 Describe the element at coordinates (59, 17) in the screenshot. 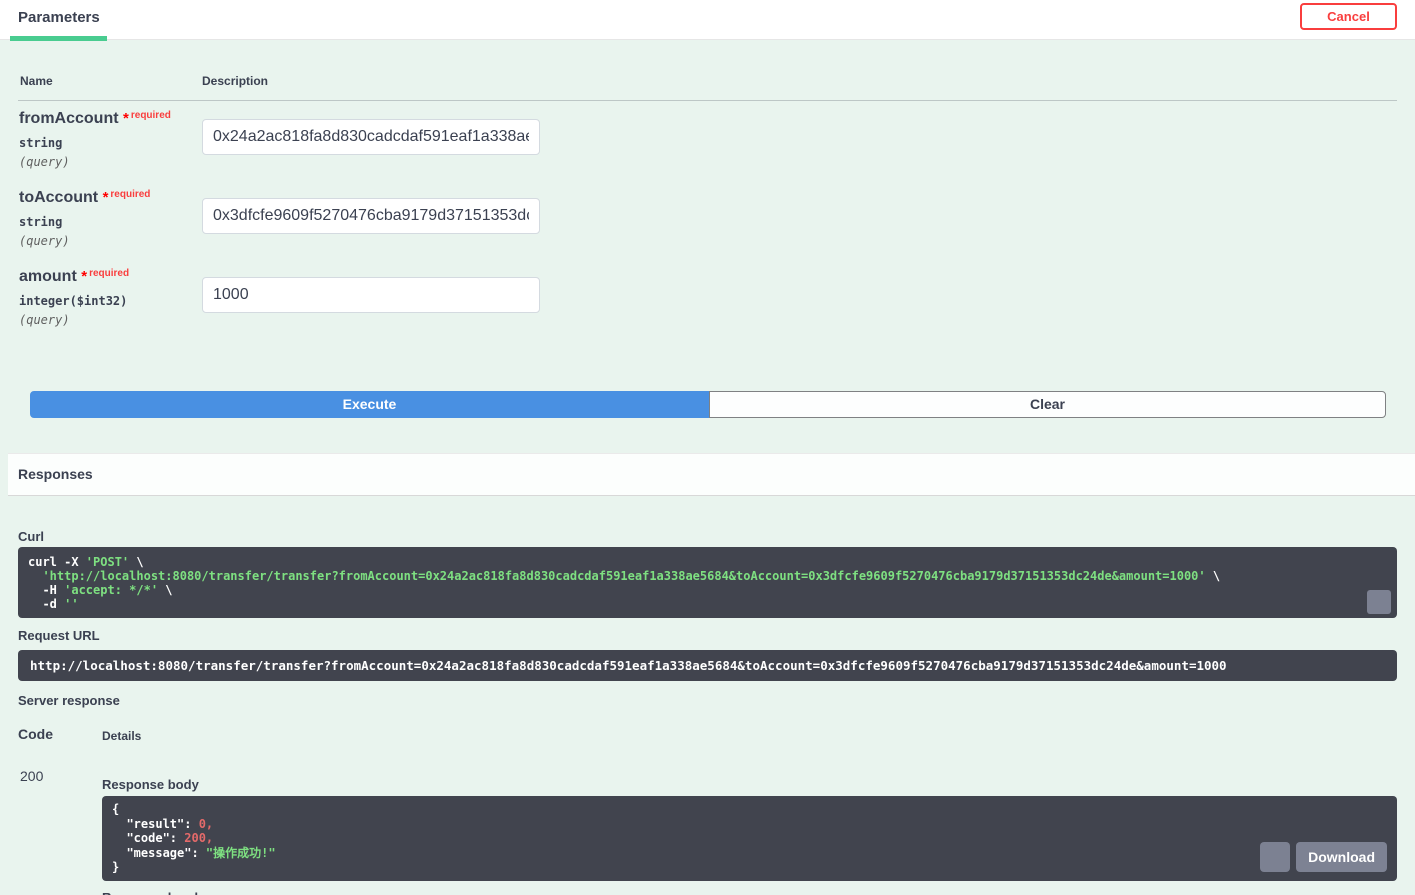

I see `tab-parameters: Parameters` at that location.